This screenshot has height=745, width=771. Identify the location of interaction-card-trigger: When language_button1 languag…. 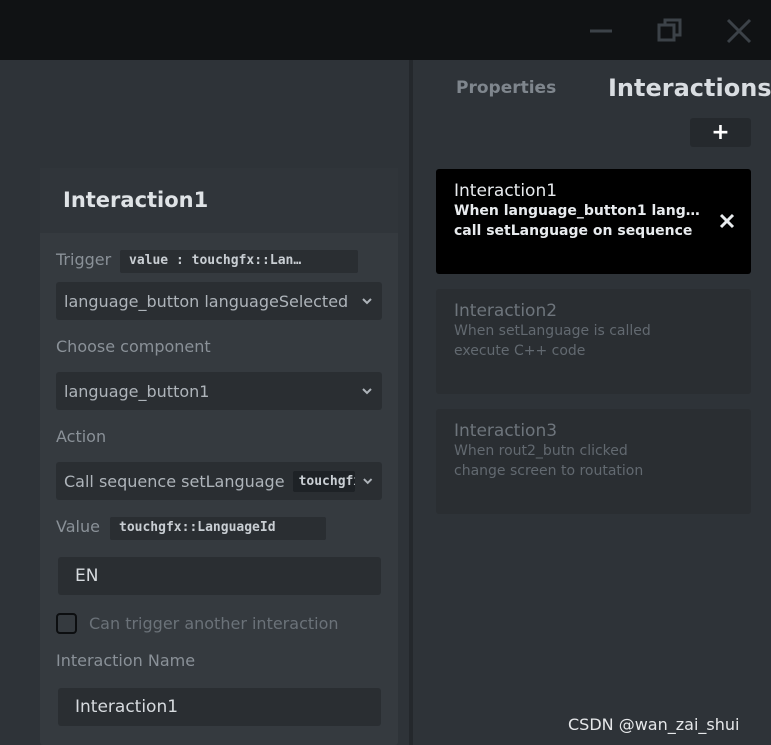
(580, 211).